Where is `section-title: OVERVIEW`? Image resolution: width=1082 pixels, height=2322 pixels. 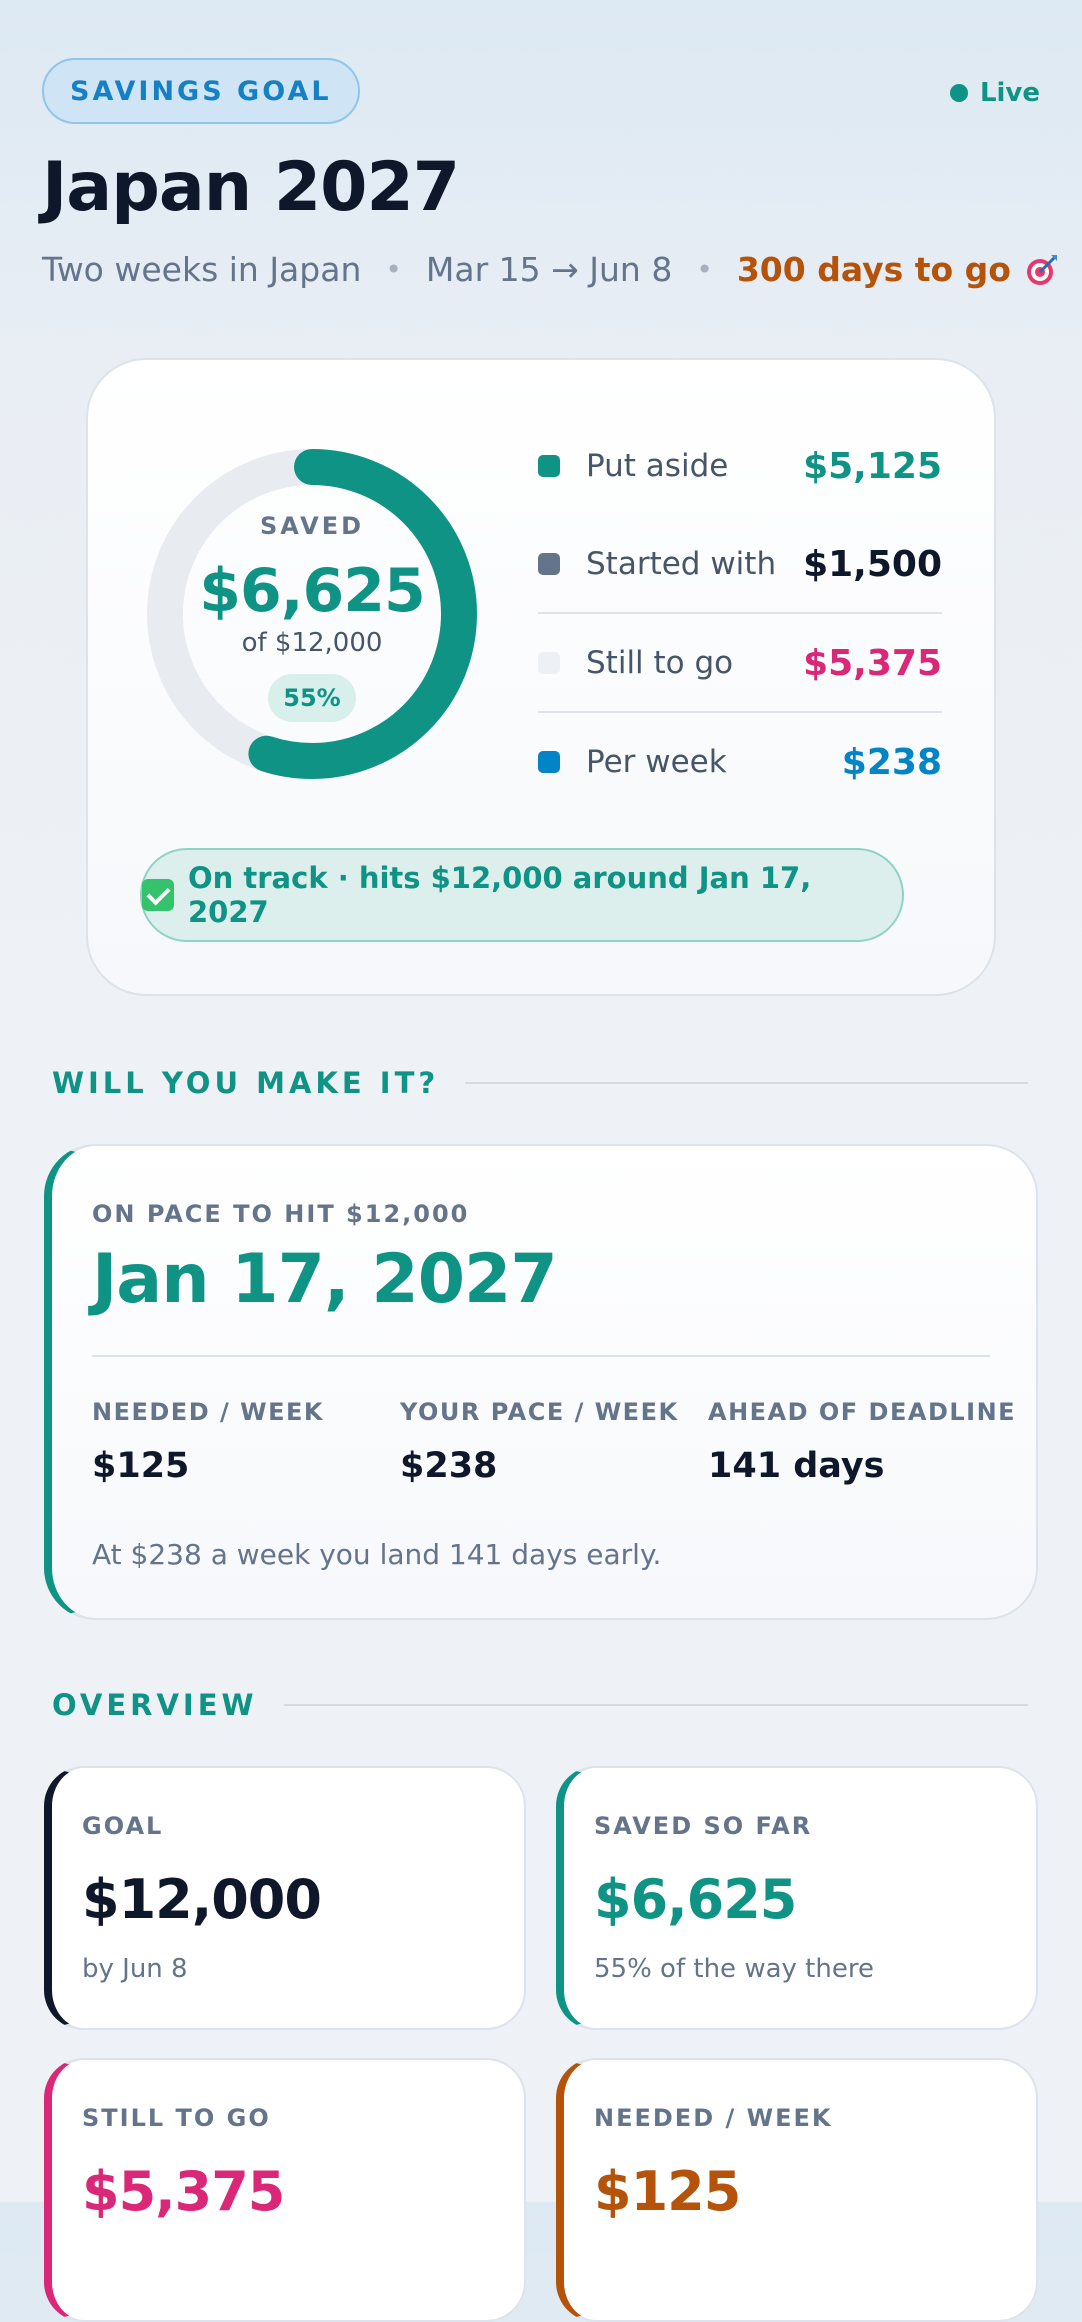 section-title: OVERVIEW is located at coordinates (155, 1705).